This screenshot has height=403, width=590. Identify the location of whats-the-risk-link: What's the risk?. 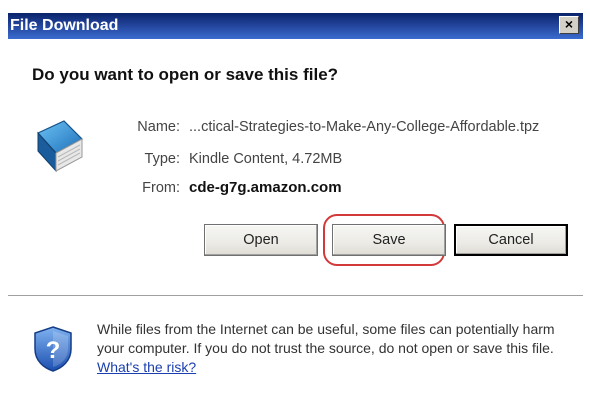
(146, 367).